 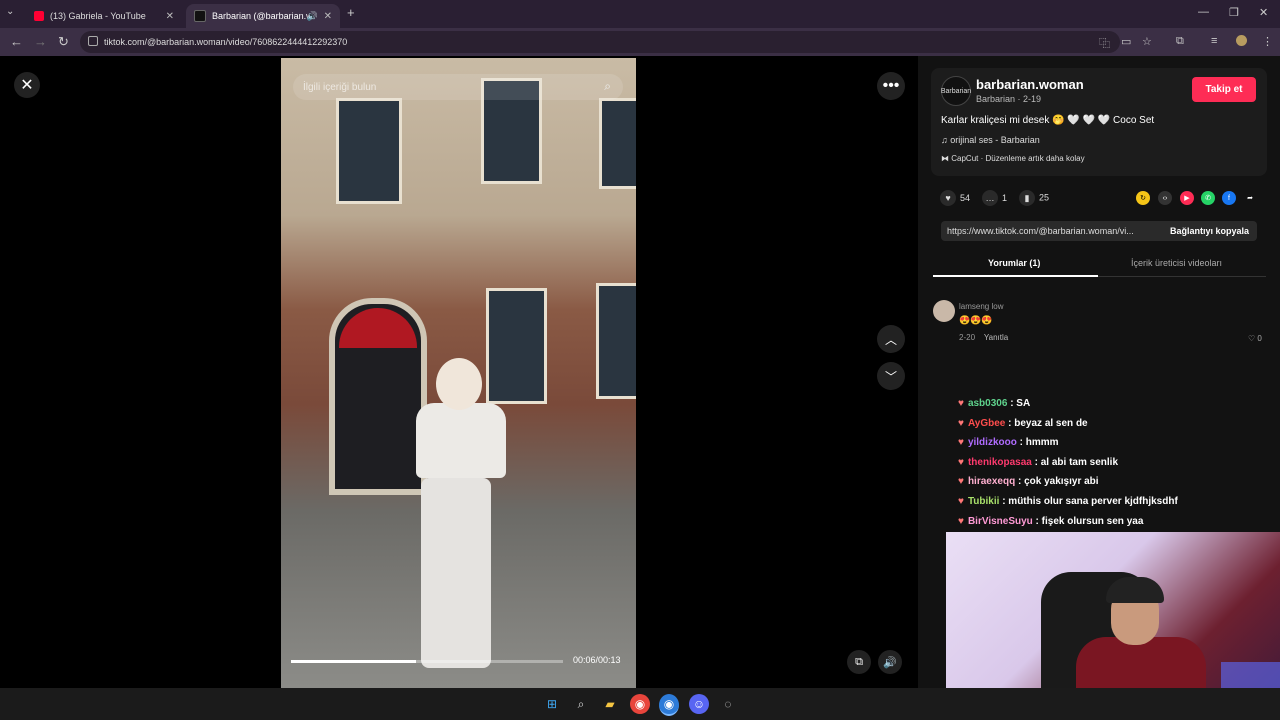 I want to click on share-arrow-icon: ➦, so click(x=1250, y=198).